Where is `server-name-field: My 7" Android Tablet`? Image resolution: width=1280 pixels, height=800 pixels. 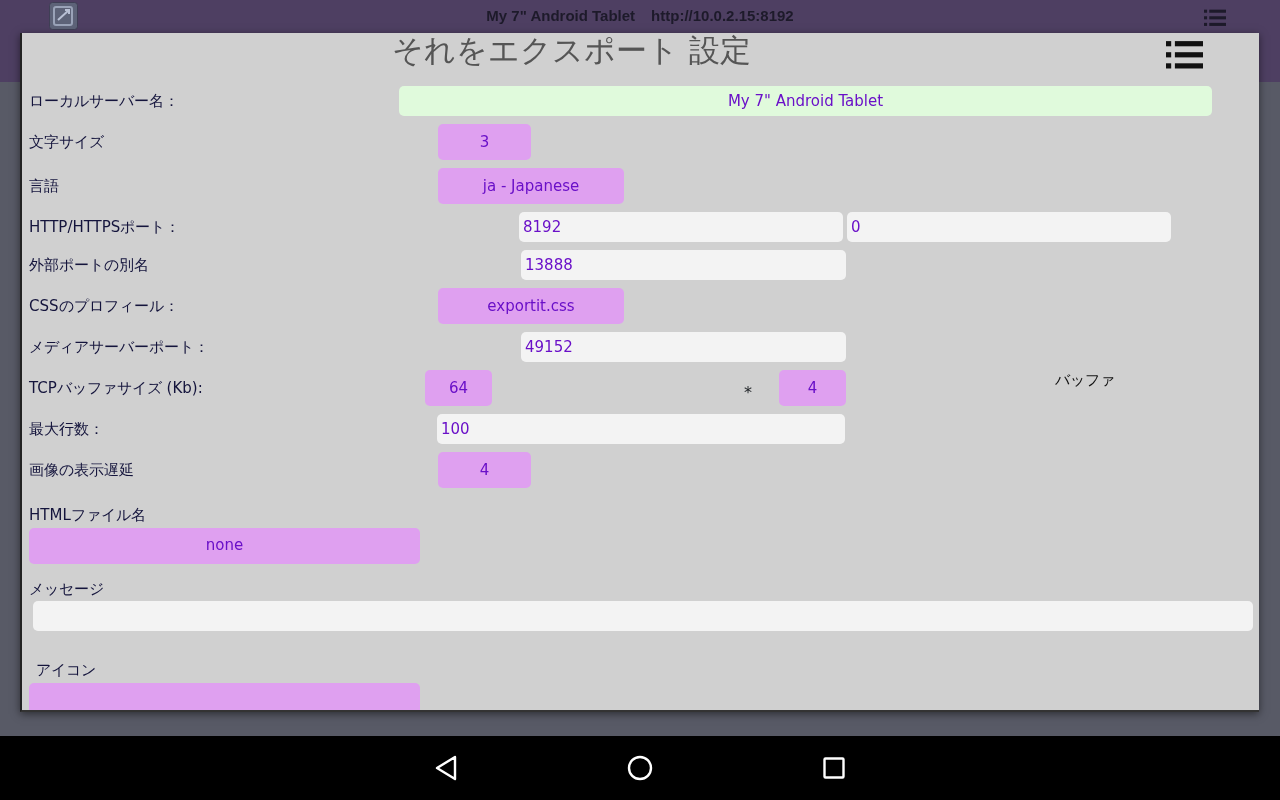
server-name-field: My 7" Android Tablet is located at coordinates (805, 101).